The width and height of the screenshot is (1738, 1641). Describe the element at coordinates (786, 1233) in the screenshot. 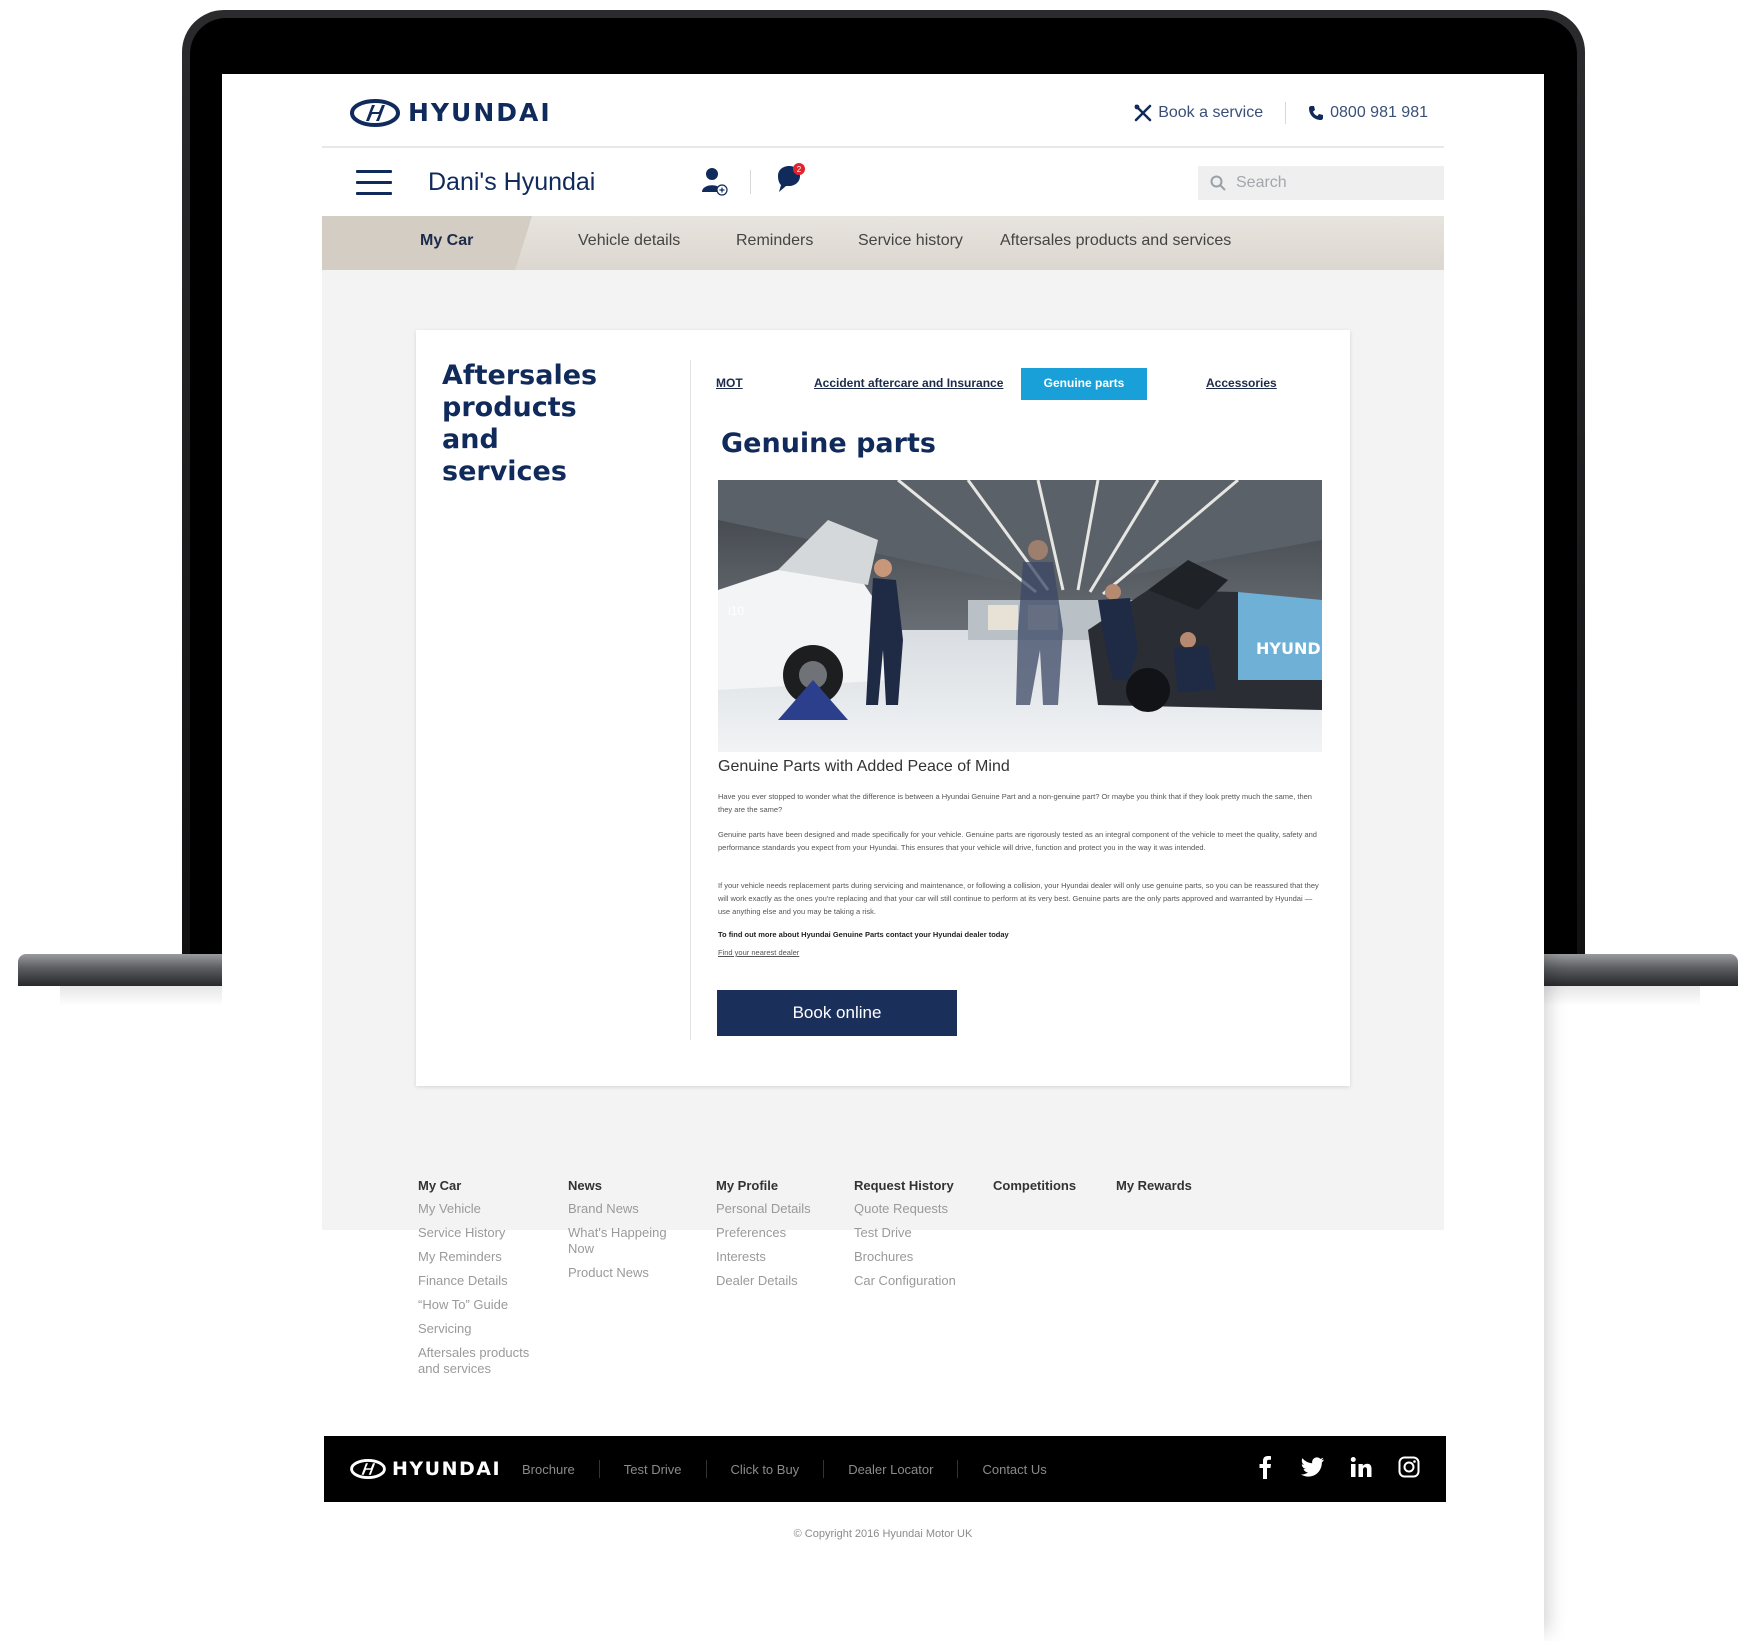

I see `footer-link: Preferences` at that location.